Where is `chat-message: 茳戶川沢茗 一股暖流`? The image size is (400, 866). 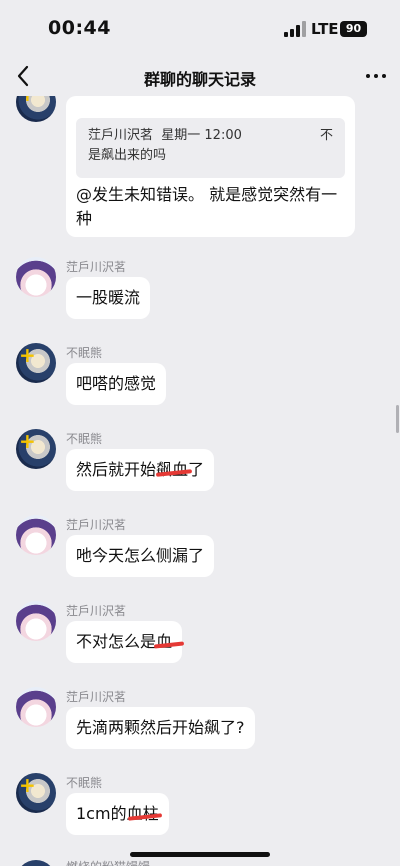 chat-message: 茳戶川沢茗 一股暖流 is located at coordinates (200, 292).